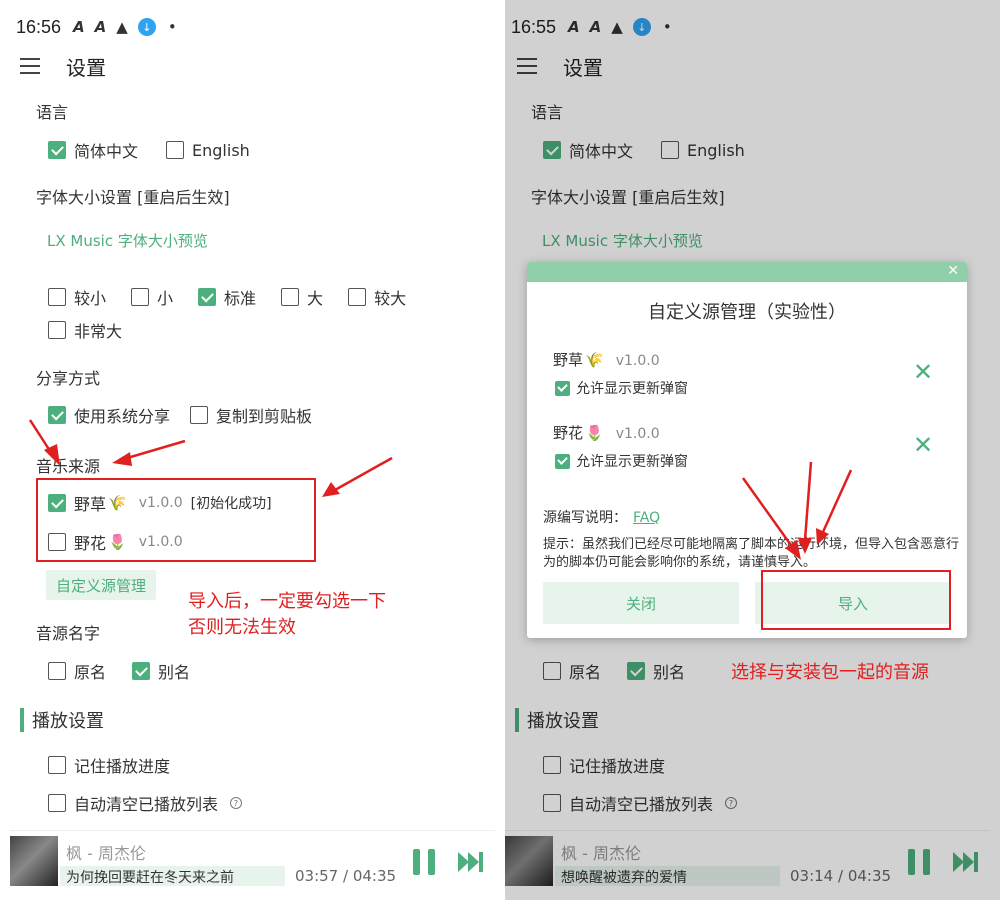  What do you see at coordinates (39, 26) in the screenshot?
I see `status-time: 16:56` at bounding box center [39, 26].